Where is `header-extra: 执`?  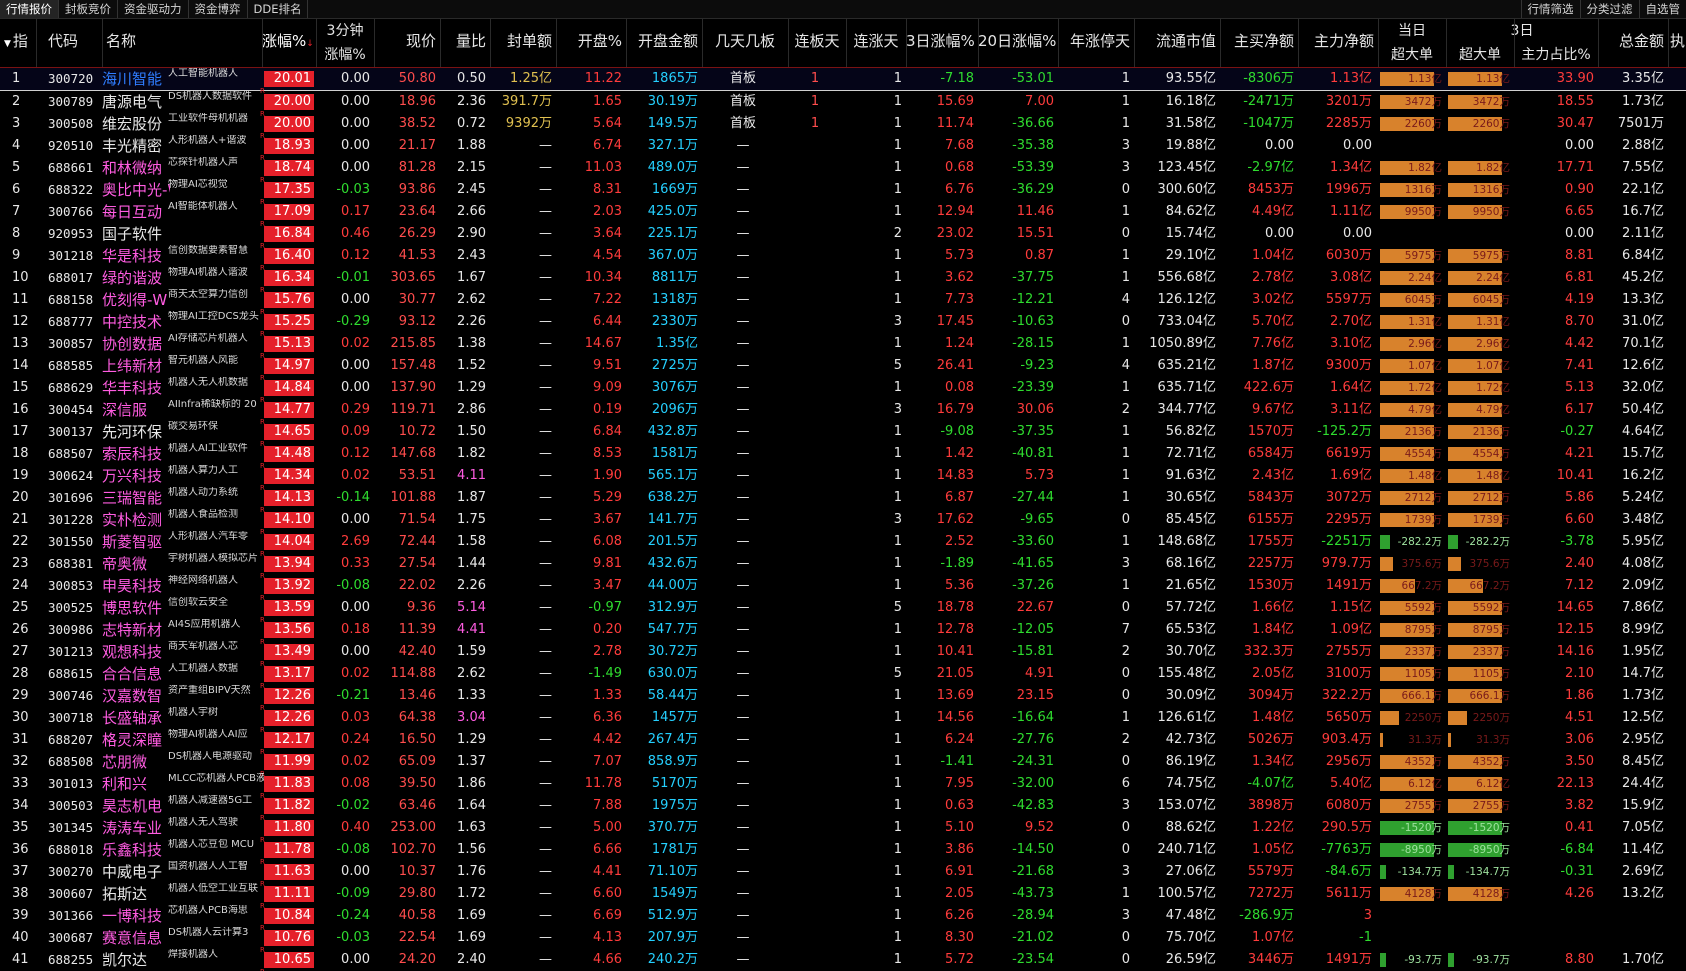
header-extra: 执 is located at coordinates (1677, 41).